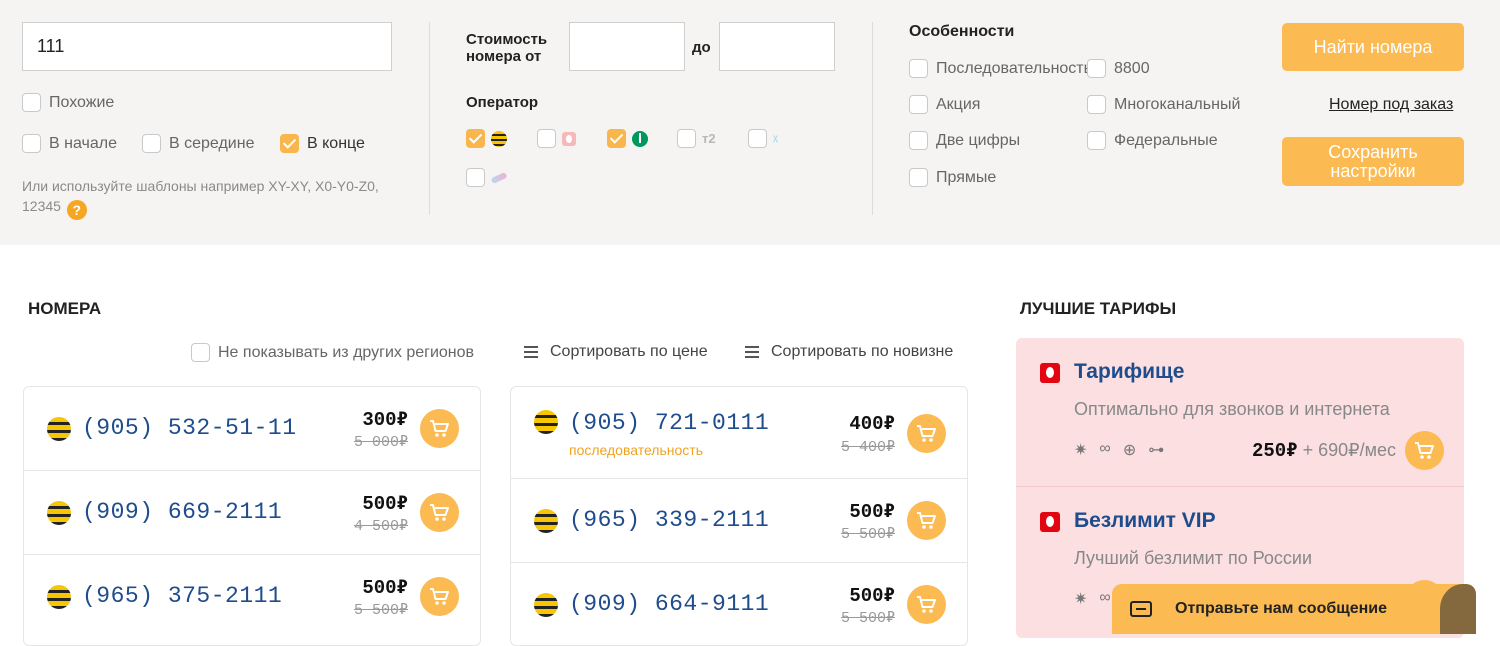  I want to click on phone-number: (905) 721-0111, so click(669, 423).